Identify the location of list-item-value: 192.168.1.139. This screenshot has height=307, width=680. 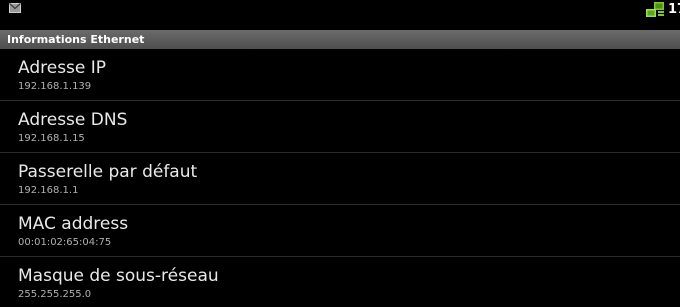
(55, 86).